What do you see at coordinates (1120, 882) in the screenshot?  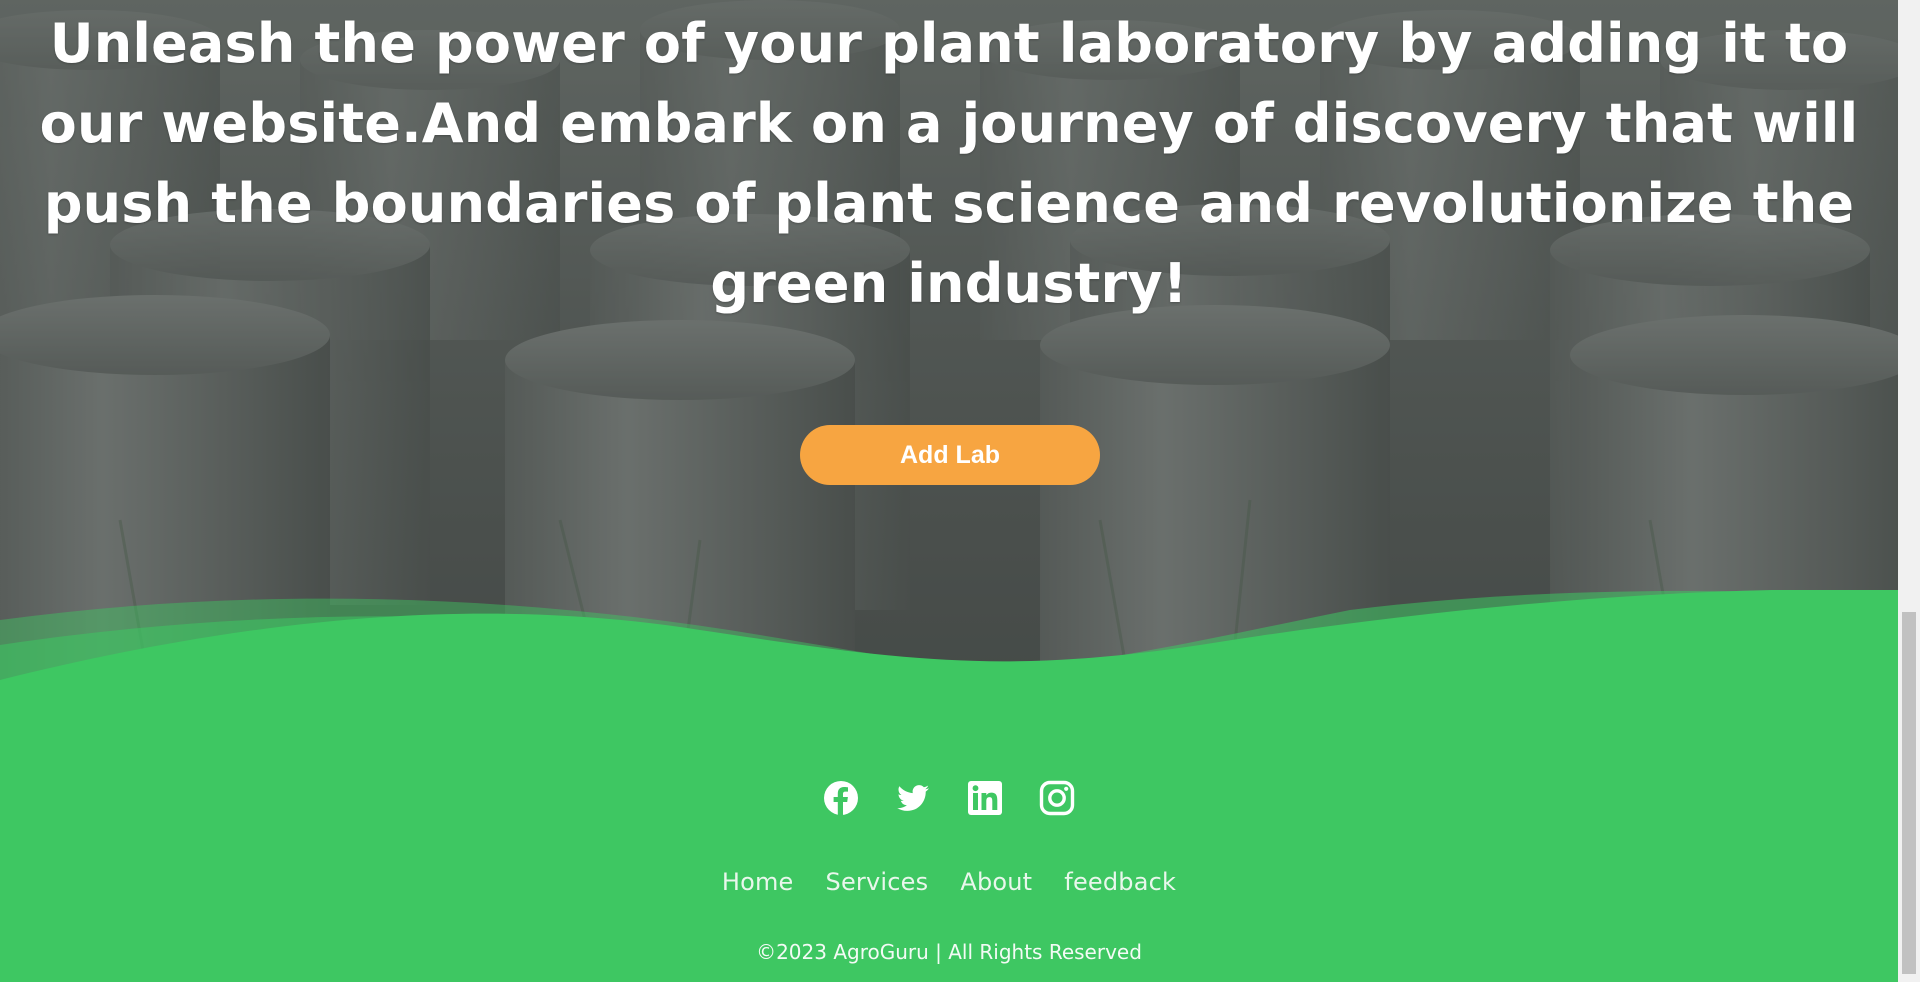 I see `footer-link-feedback: feedback` at bounding box center [1120, 882].